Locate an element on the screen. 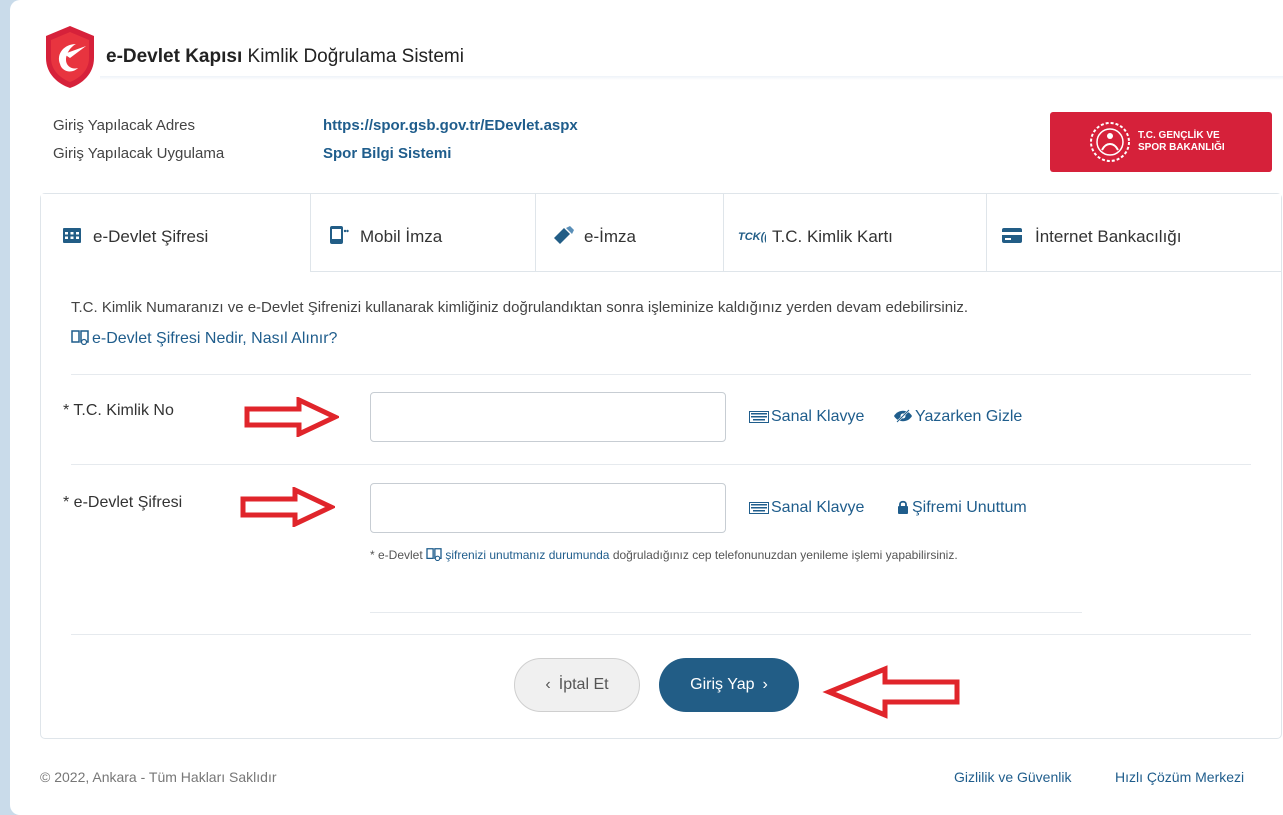 This screenshot has height=815, width=1283. help-link: e-Devlet Şifresi Nedir, Nasıl Alınır? is located at coordinates (204, 338).